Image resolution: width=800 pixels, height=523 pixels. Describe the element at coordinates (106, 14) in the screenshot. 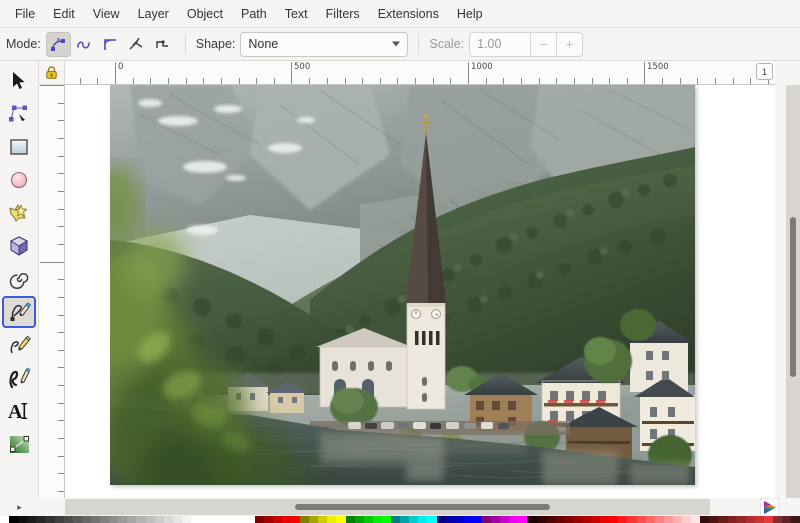

I see `menu-view: View` at that location.